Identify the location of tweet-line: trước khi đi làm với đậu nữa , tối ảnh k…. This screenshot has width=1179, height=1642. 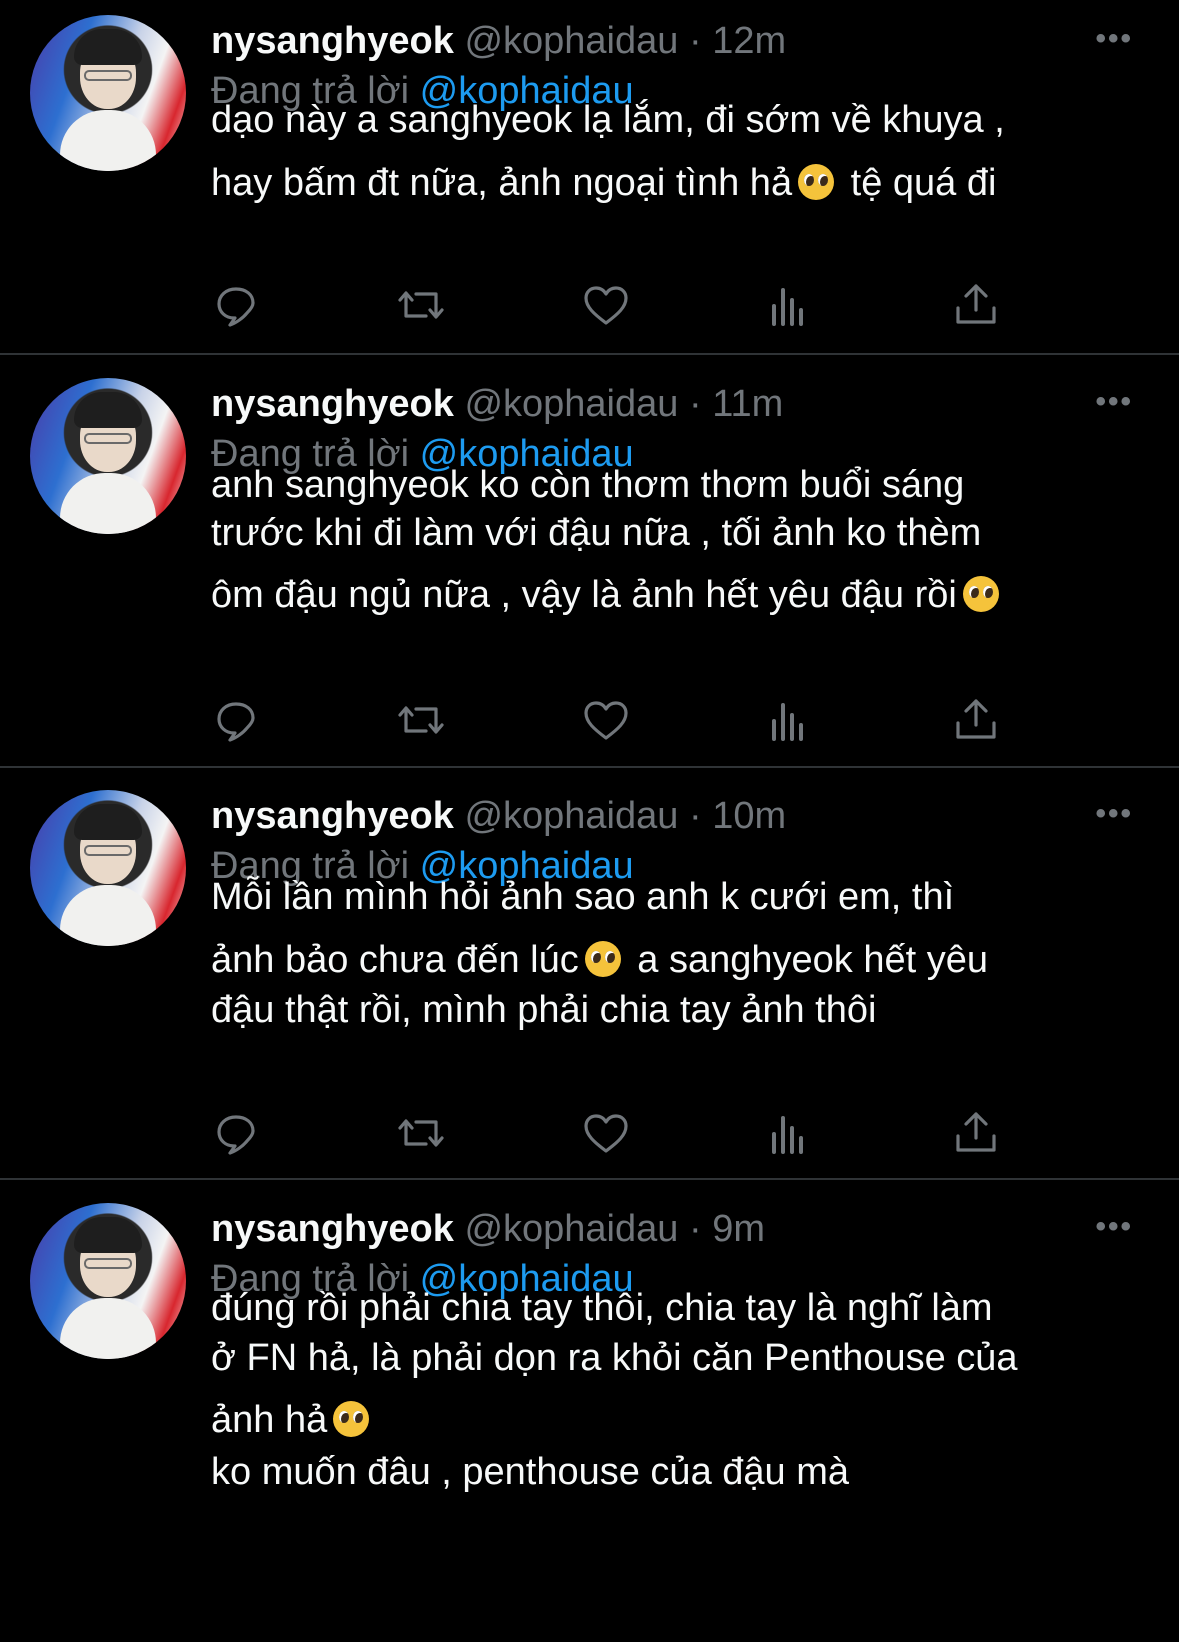
(596, 533).